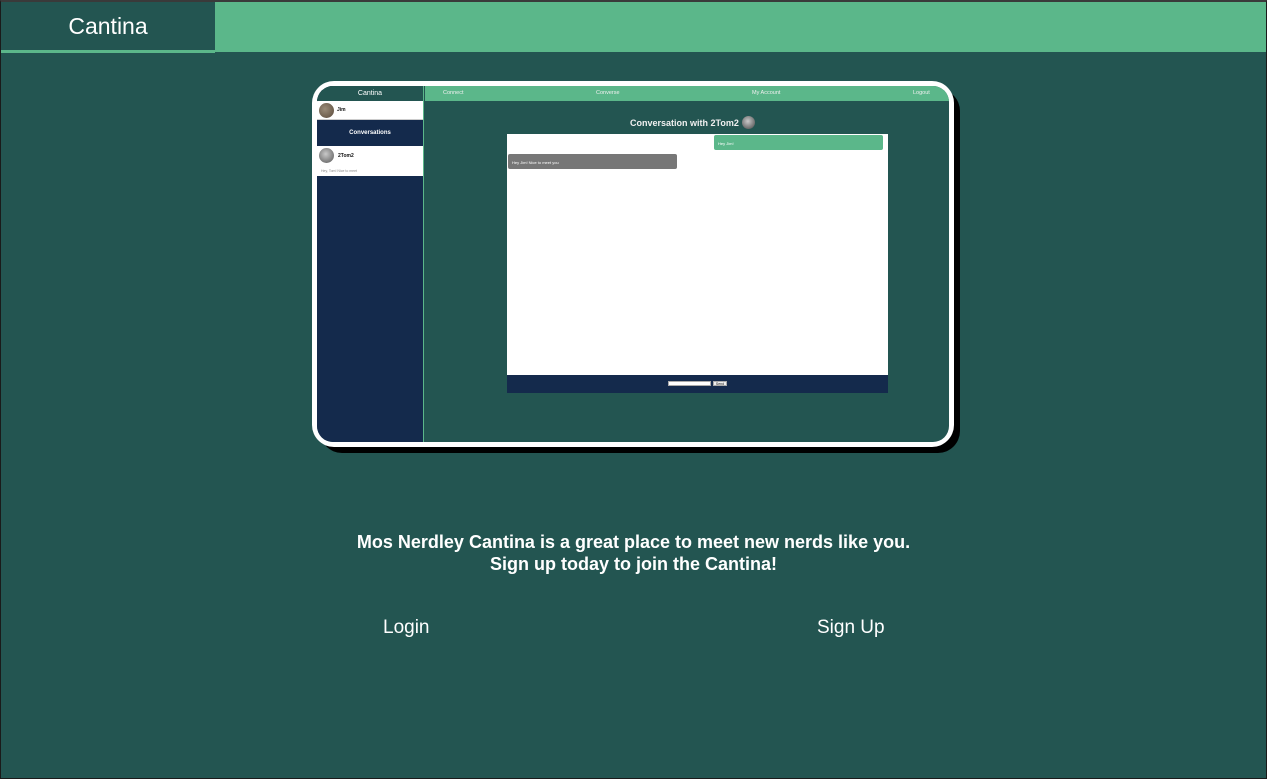 The image size is (1267, 779). What do you see at coordinates (697, 254) in the screenshot?
I see `preview-chat-window: Hey Jim! Hey Jim! Nice to meet you` at bounding box center [697, 254].